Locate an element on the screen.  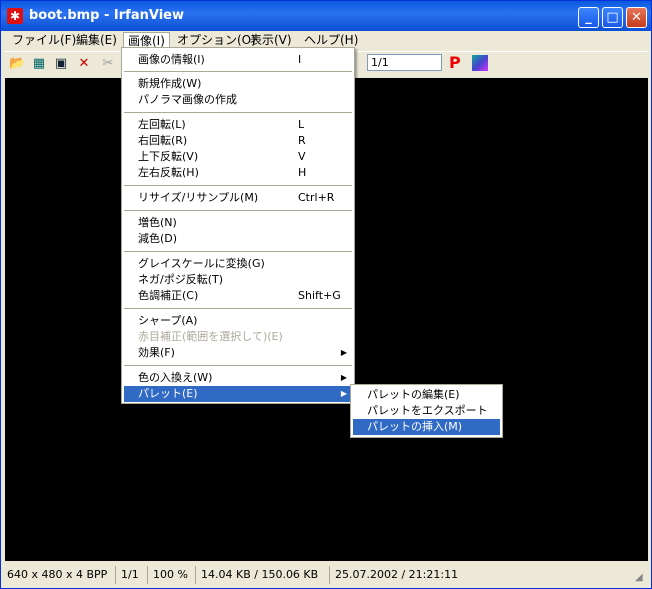
open-folder-icon: 📂 is located at coordinates (17, 64).